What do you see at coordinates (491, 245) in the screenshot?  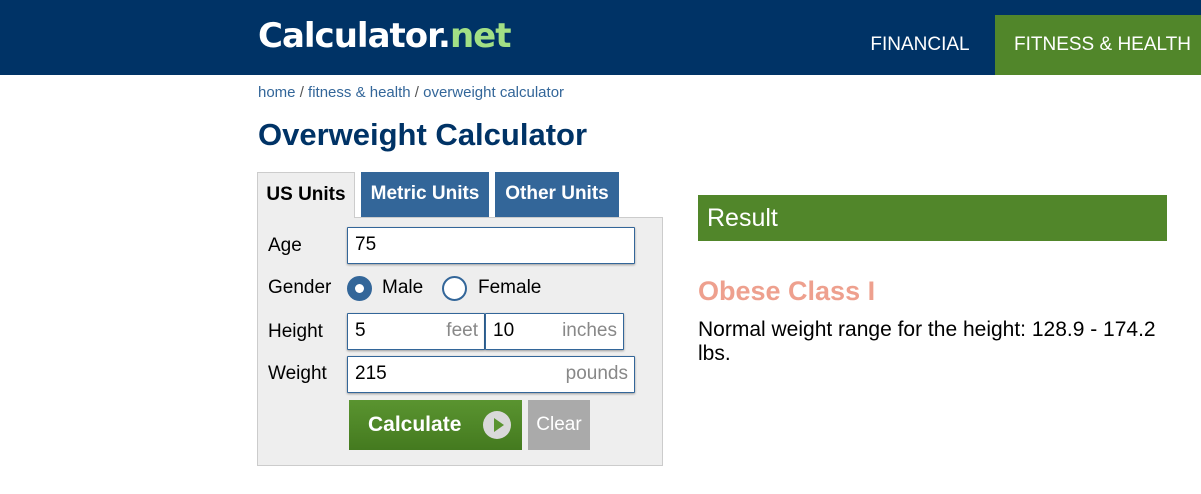 I see `age-input: 75` at bounding box center [491, 245].